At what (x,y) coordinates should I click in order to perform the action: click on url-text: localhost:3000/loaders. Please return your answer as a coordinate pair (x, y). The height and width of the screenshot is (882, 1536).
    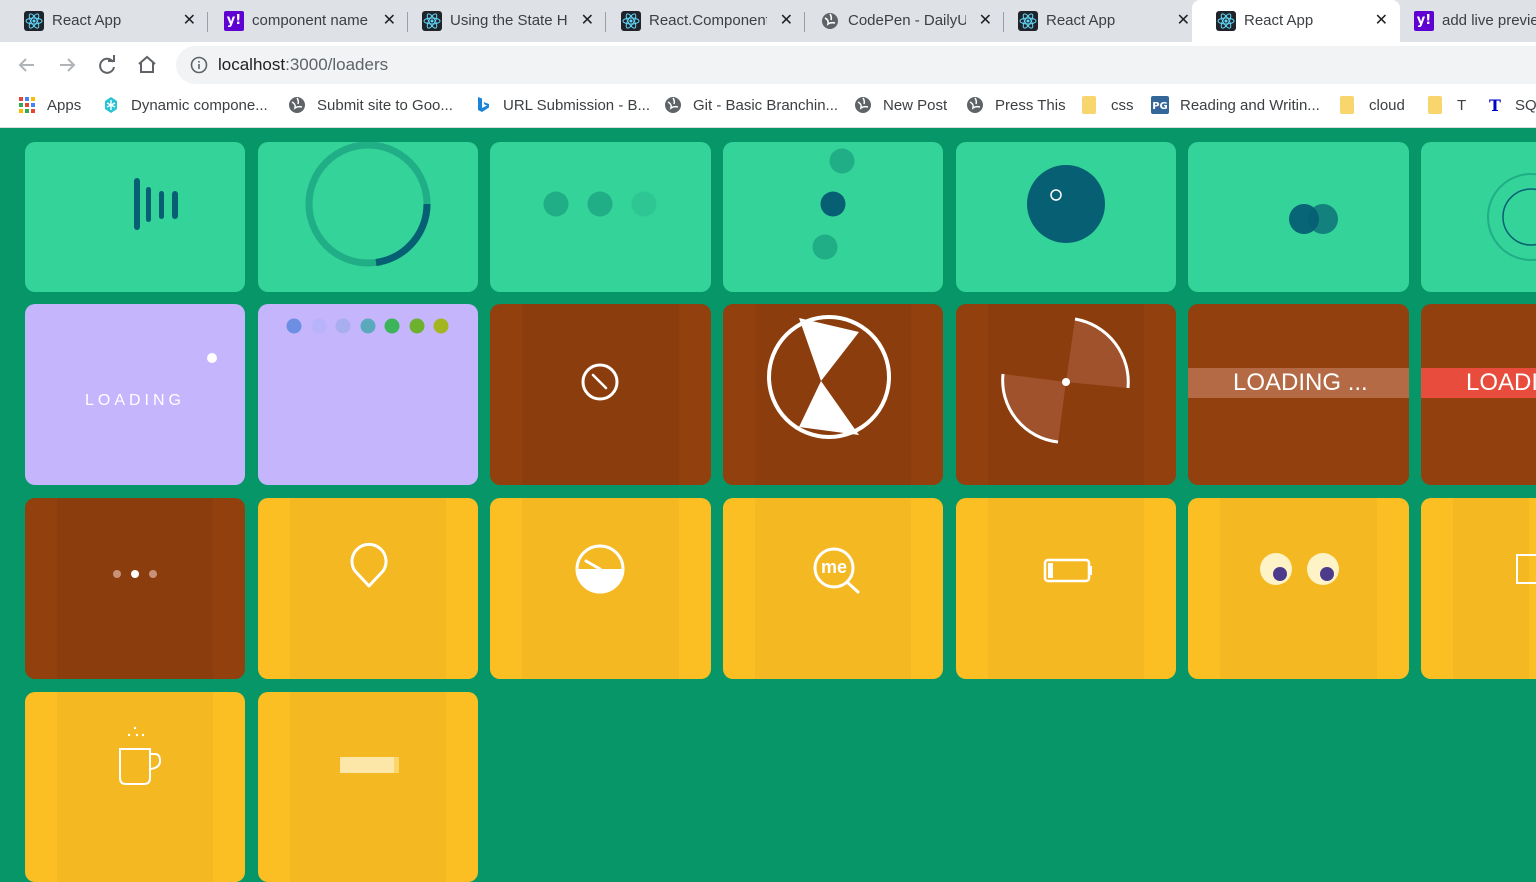
    Looking at the image, I should click on (303, 65).